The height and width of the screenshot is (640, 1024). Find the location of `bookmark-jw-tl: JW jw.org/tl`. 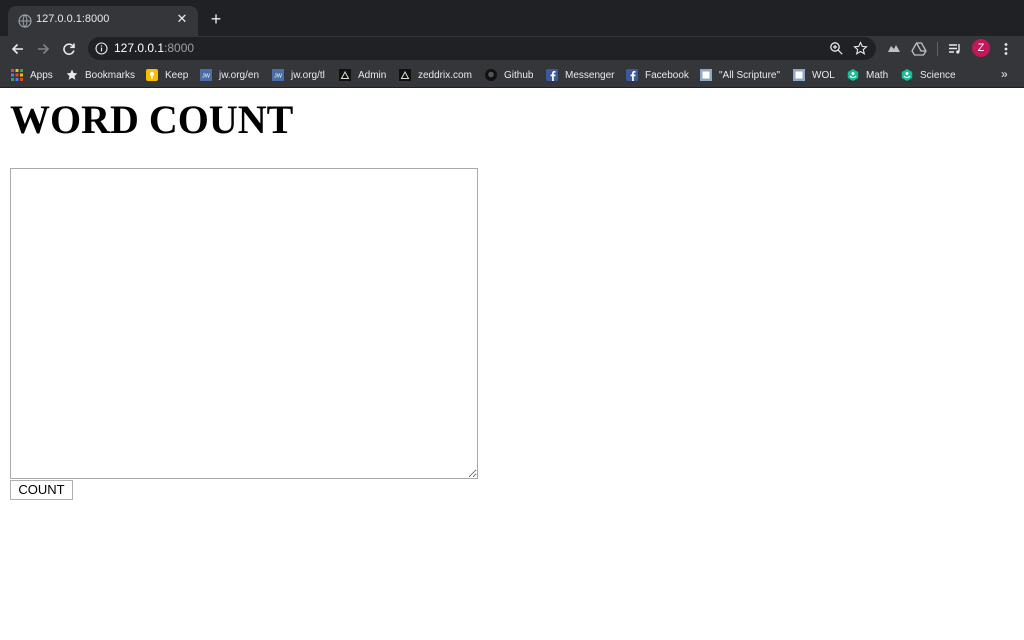

bookmark-jw-tl: JW jw.org/tl is located at coordinates (298, 75).